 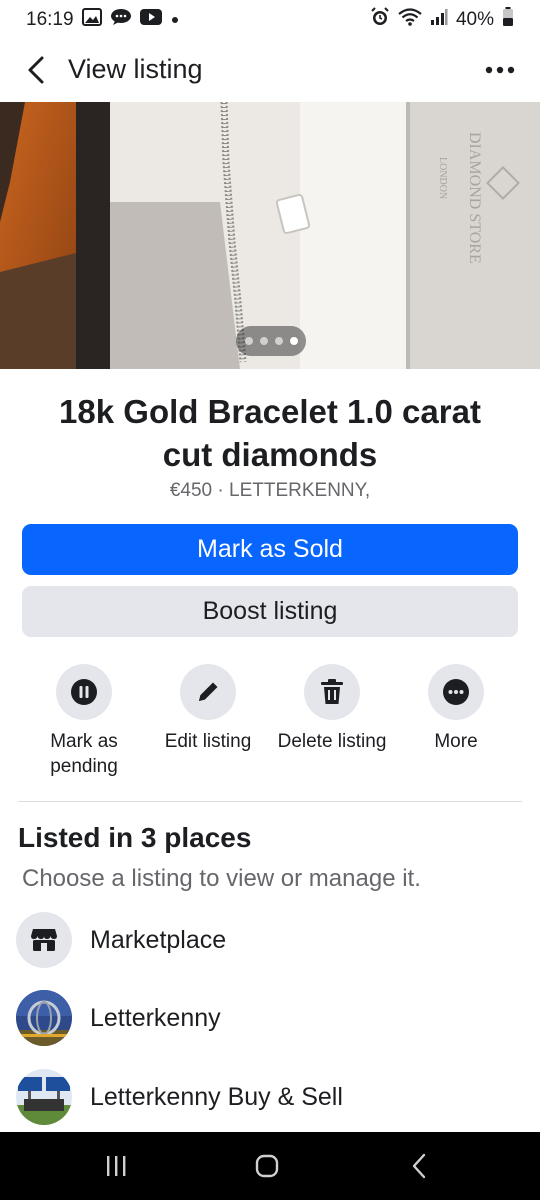 I want to click on mark-as-pending-action: Mark as pending, so click(x=84, y=721).